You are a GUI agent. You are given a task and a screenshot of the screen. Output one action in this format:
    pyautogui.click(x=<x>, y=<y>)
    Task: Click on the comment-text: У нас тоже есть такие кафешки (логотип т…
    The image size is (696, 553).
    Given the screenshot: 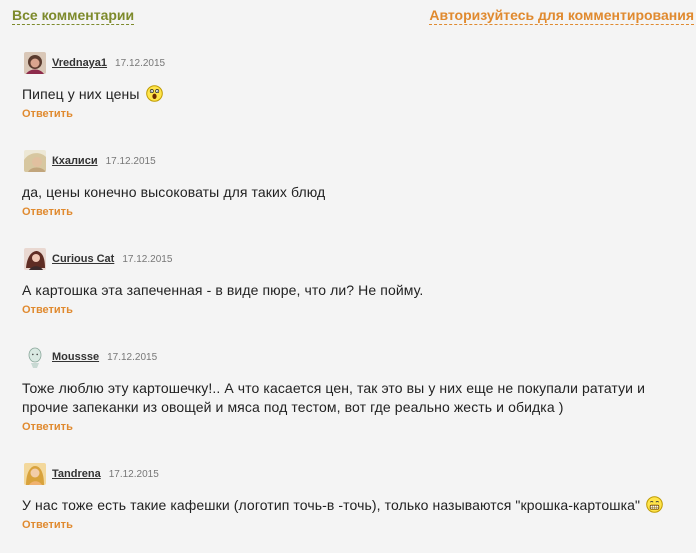 What is the action you would take?
    pyautogui.click(x=356, y=505)
    